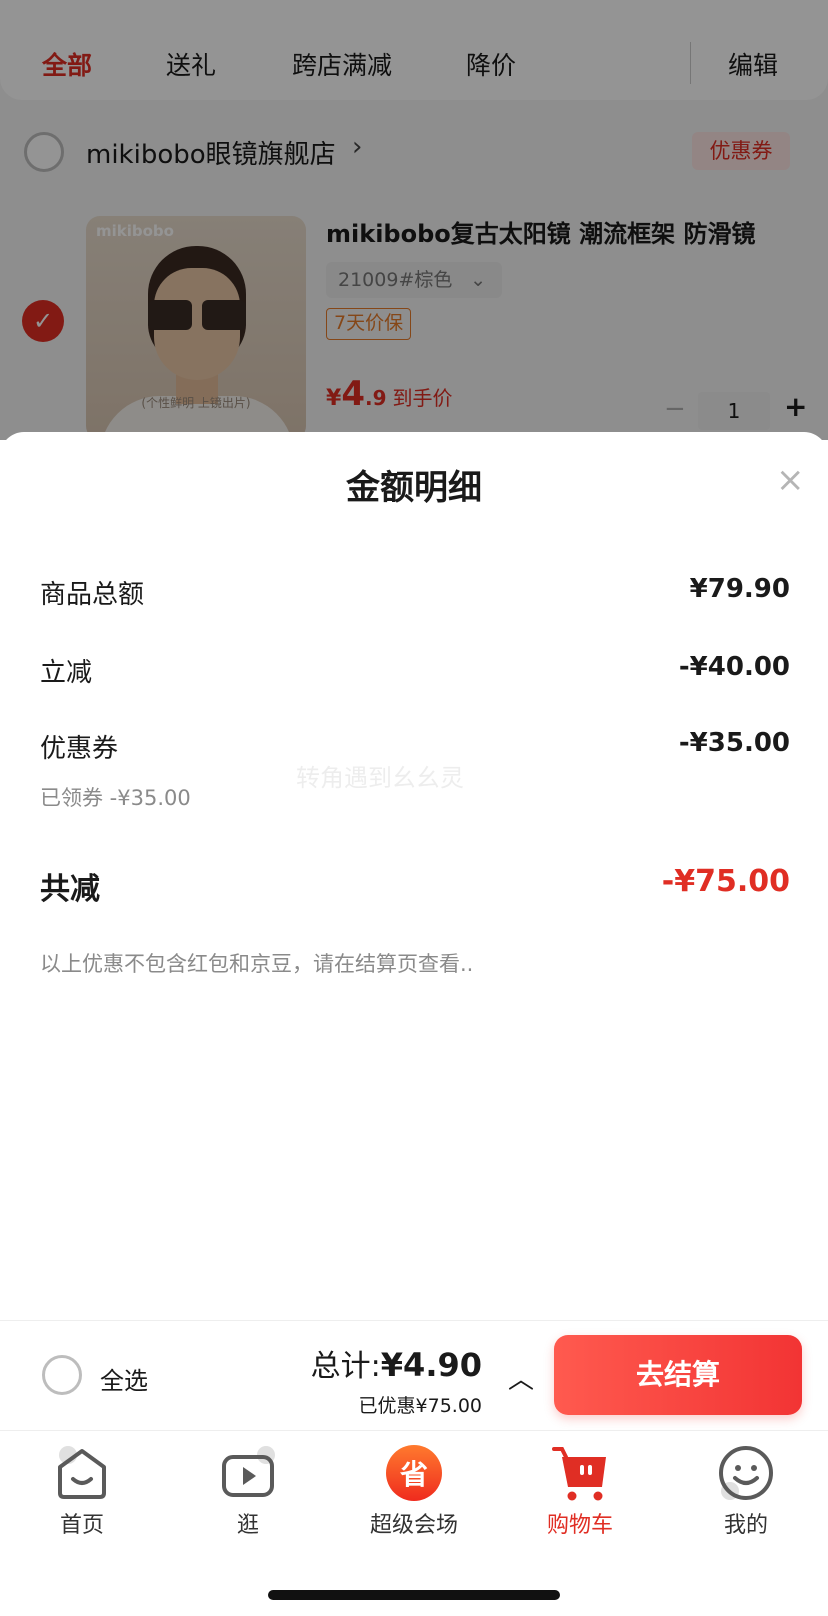 The width and height of the screenshot is (828, 1616). I want to click on home-icon, so click(82, 1473).